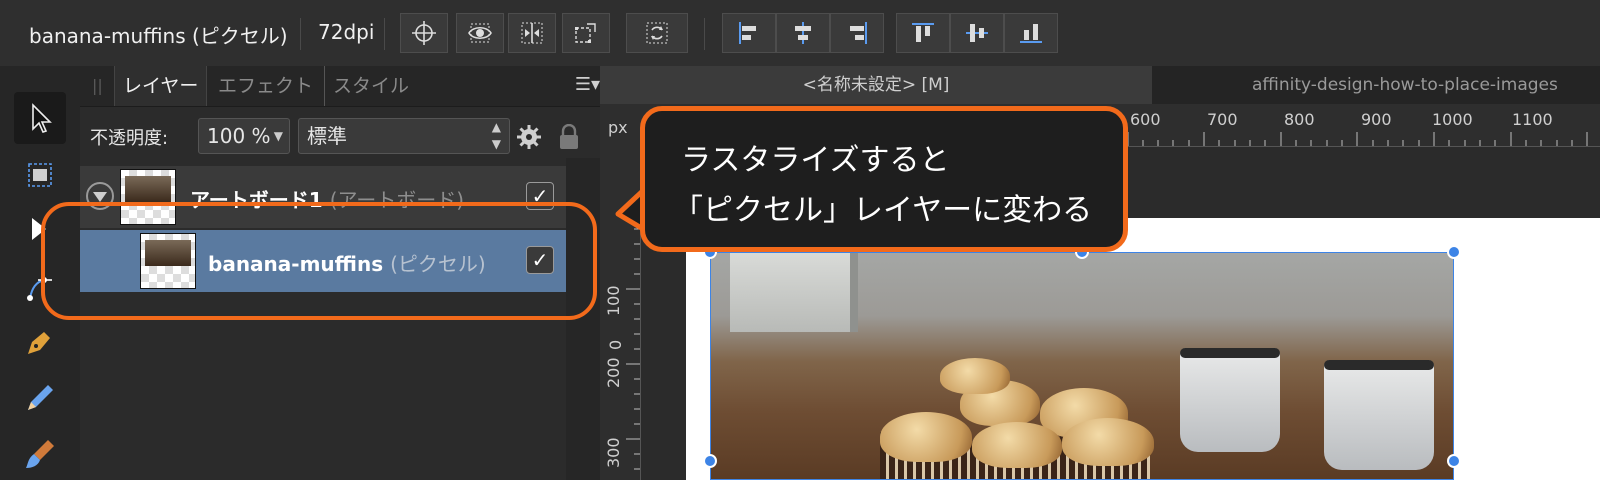  I want to click on tab-effects: エフェクト, so click(265, 86).